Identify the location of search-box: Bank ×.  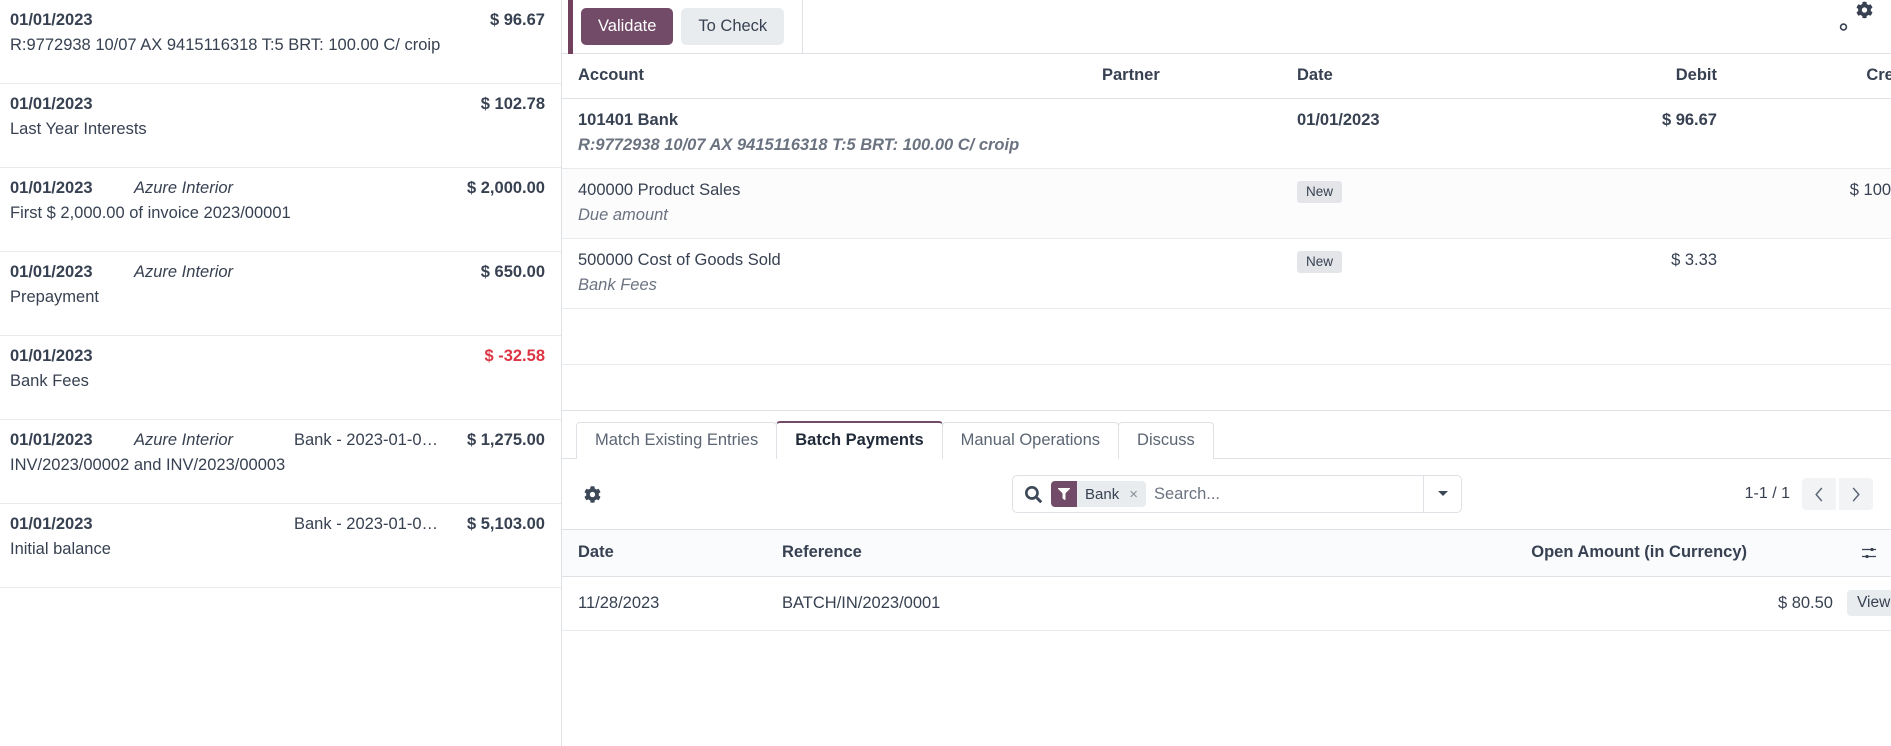
(1237, 494).